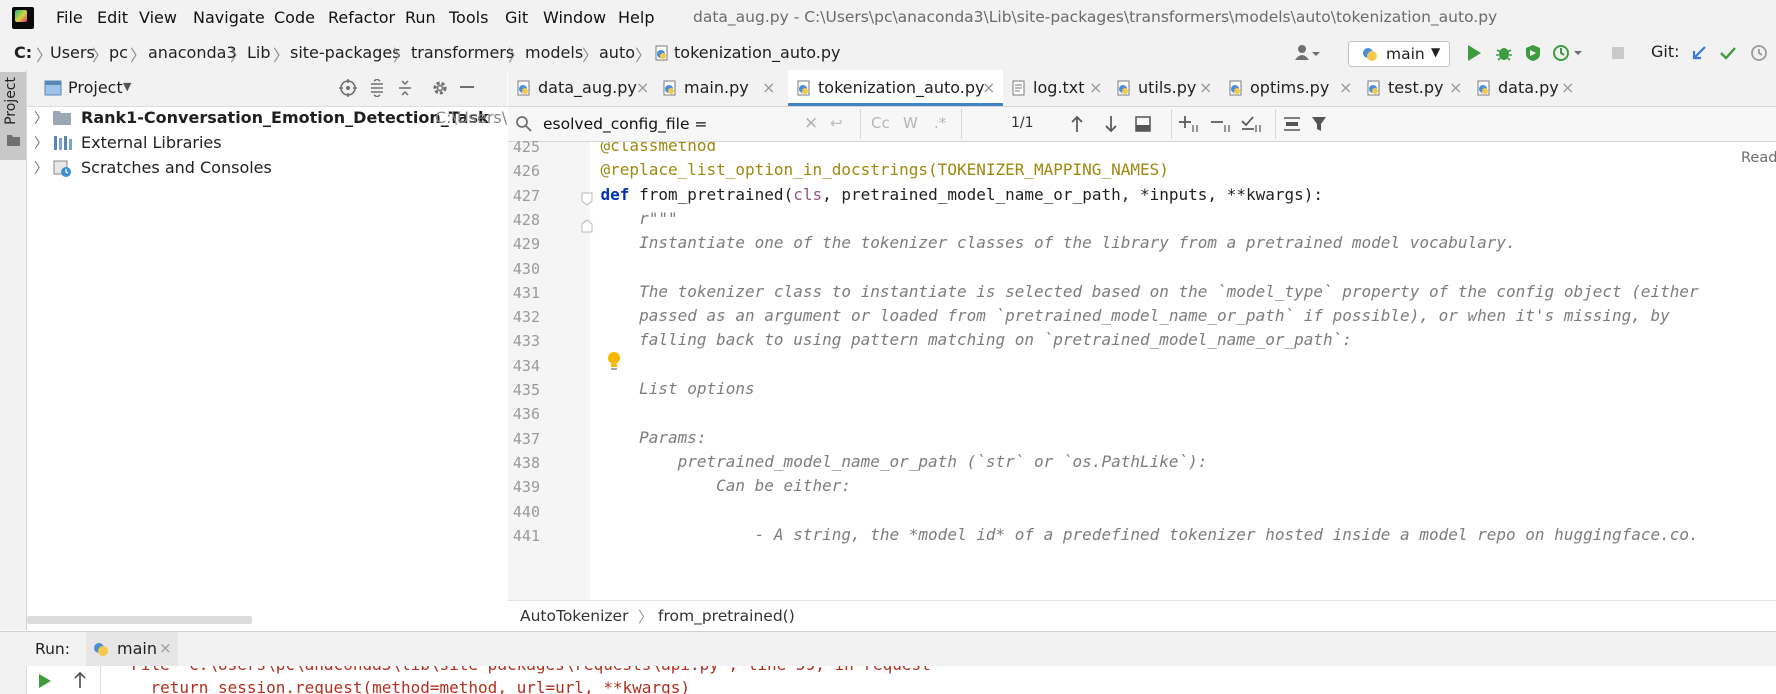 This screenshot has height=694, width=1776. Describe the element at coordinates (524, 124) in the screenshot. I see `search-icon` at that location.